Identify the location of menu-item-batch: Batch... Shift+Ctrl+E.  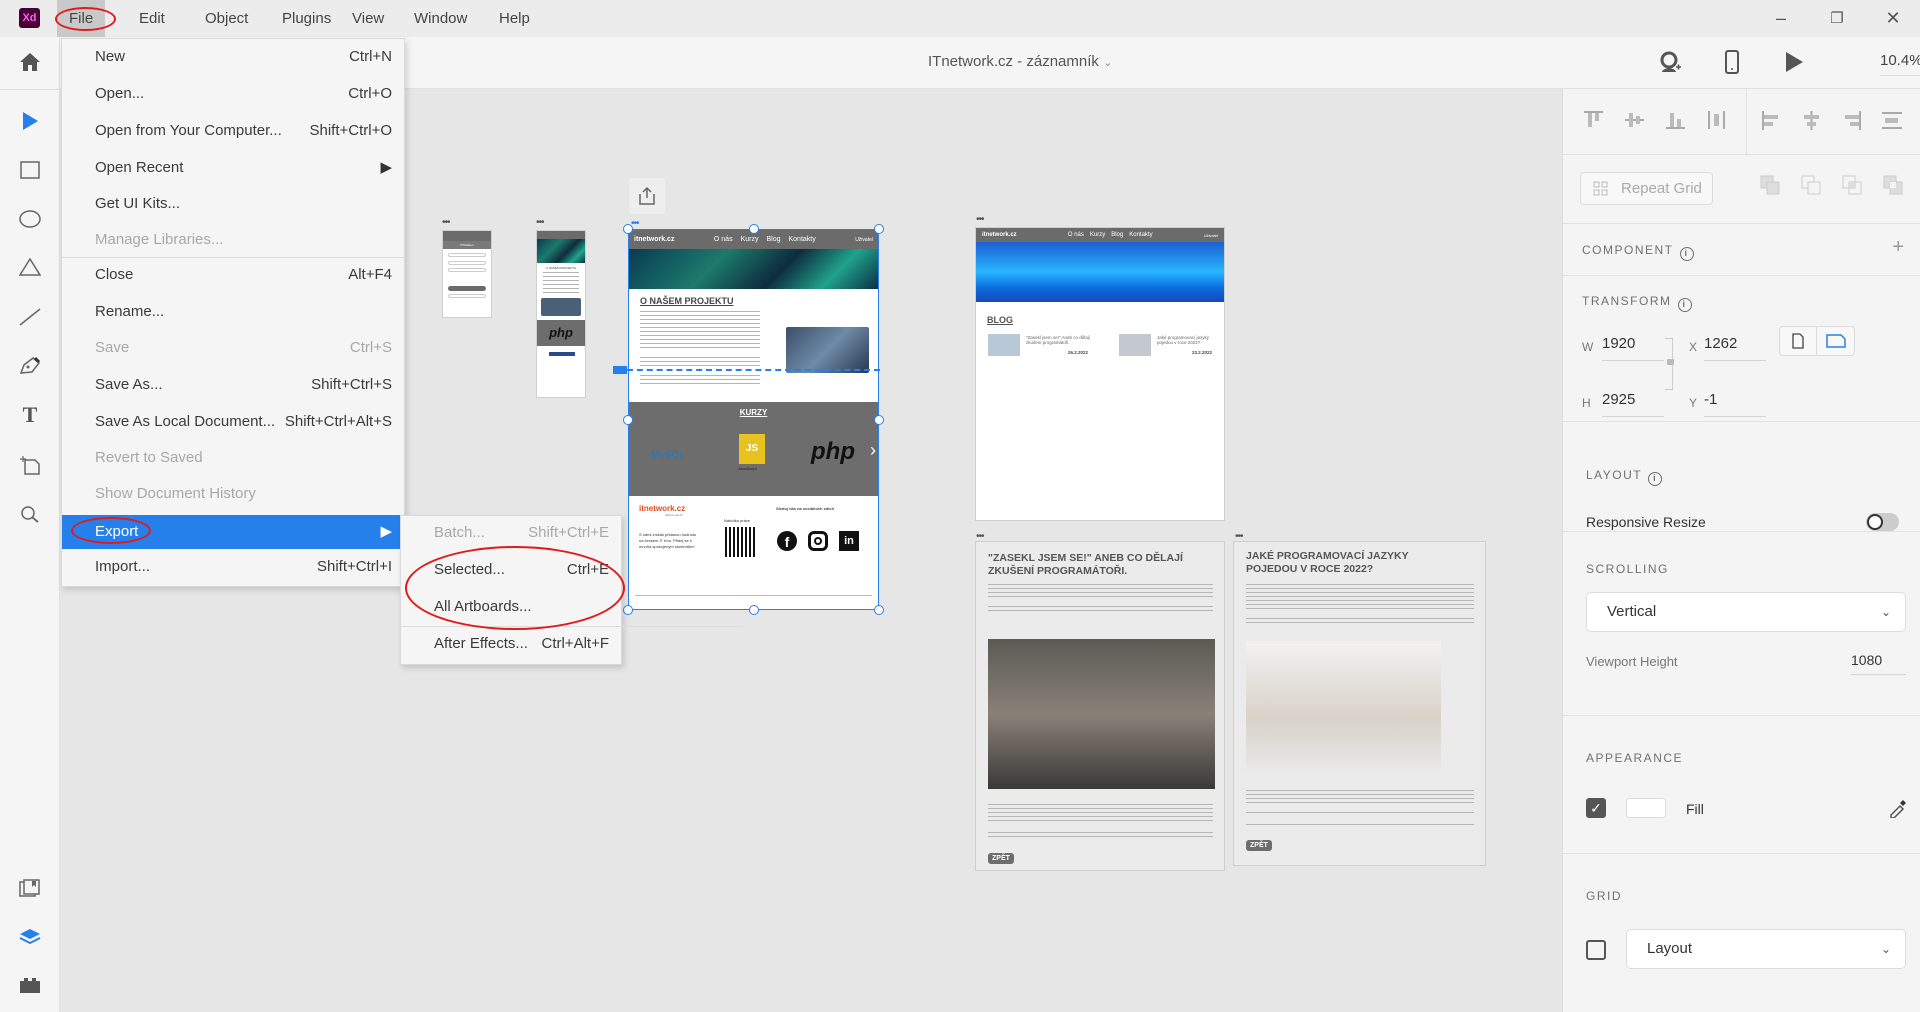
(511, 533).